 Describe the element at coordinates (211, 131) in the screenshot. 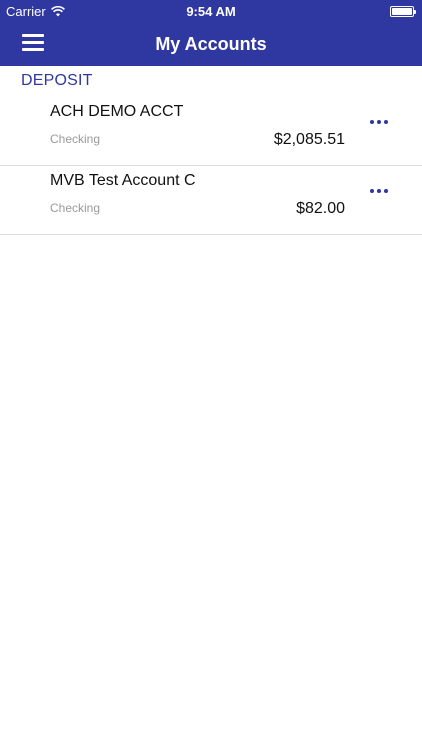

I see `account-row: ACH DEMO ACCT Checking $2,085.51` at that location.